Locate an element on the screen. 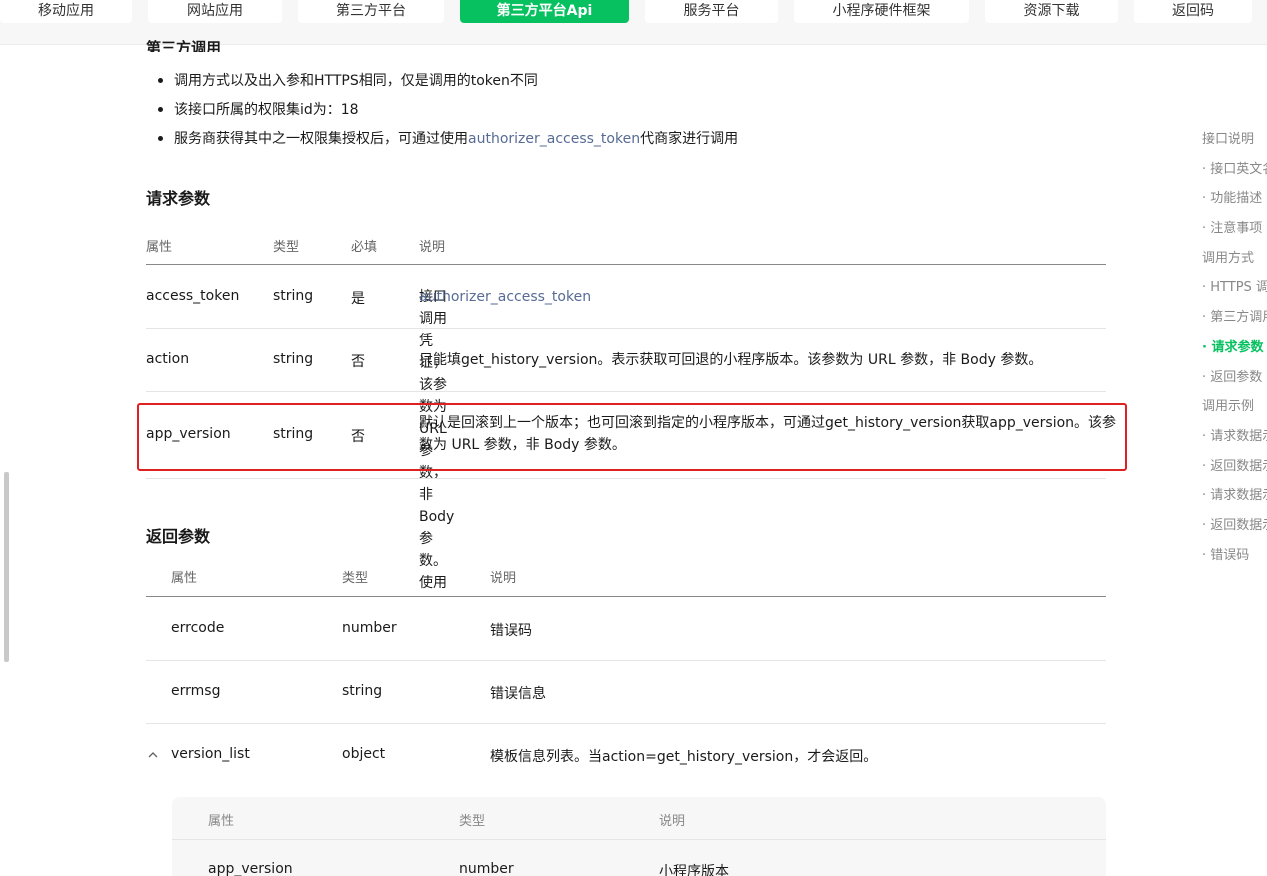 The image size is (1267, 876). table-row: errcode number 错误码 is located at coordinates (626, 629).